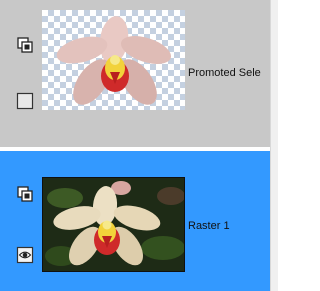 Image resolution: width=320 pixels, height=291 pixels. I want to click on layer-thumbnail, so click(113, 224).